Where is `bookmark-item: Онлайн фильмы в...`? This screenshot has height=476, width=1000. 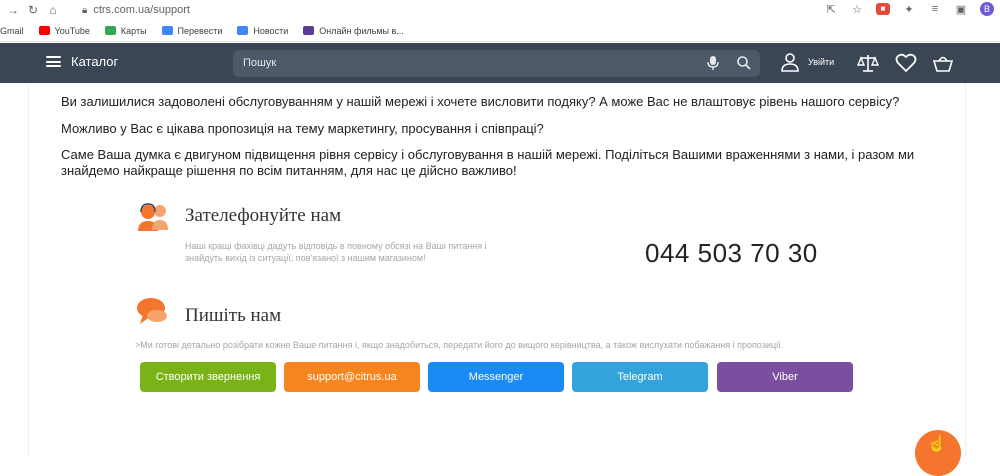
bookmark-item: Онлайн фильмы в... is located at coordinates (353, 31).